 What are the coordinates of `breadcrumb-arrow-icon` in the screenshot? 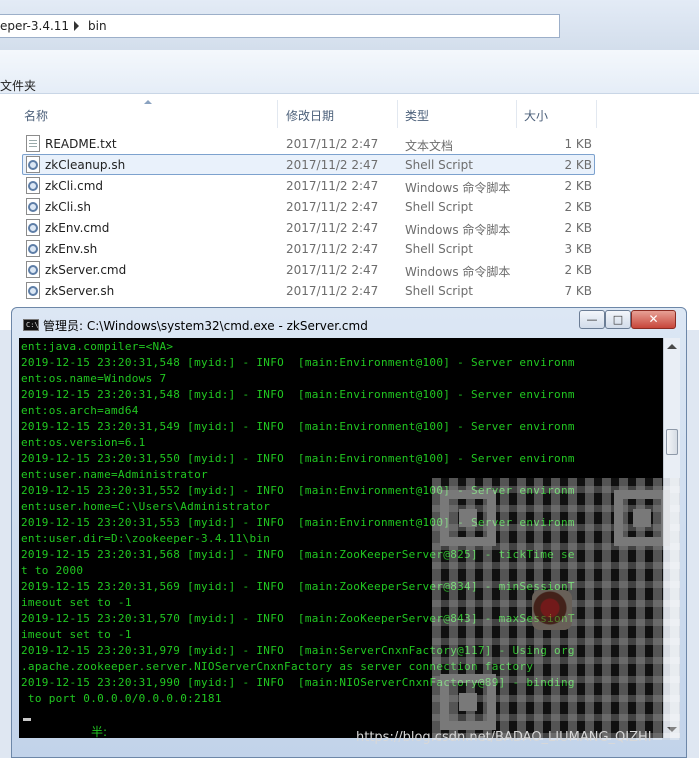 It's located at (76, 26).